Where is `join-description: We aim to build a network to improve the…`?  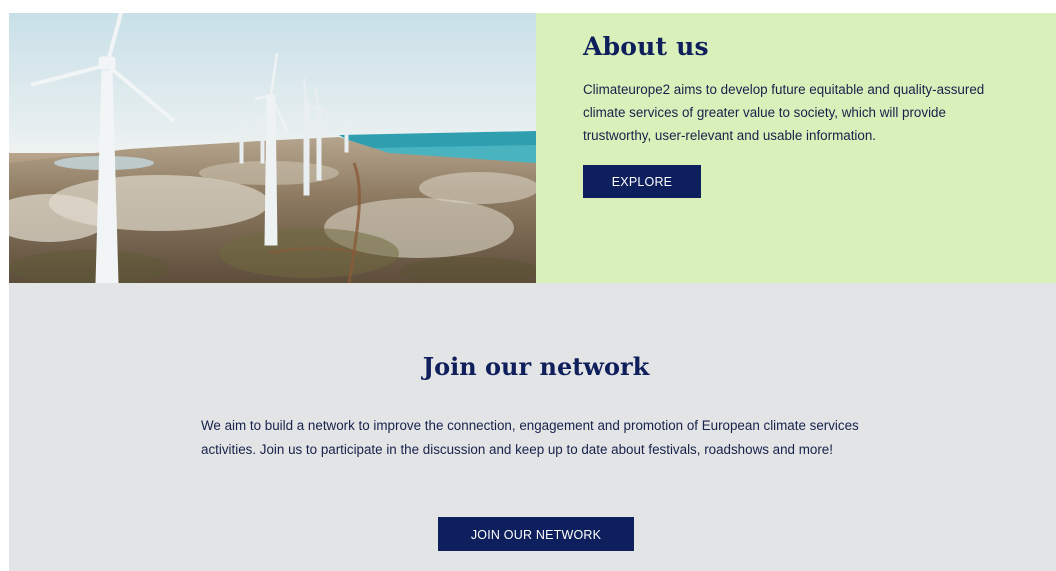 join-description: We aim to build a network to improve the… is located at coordinates (530, 437).